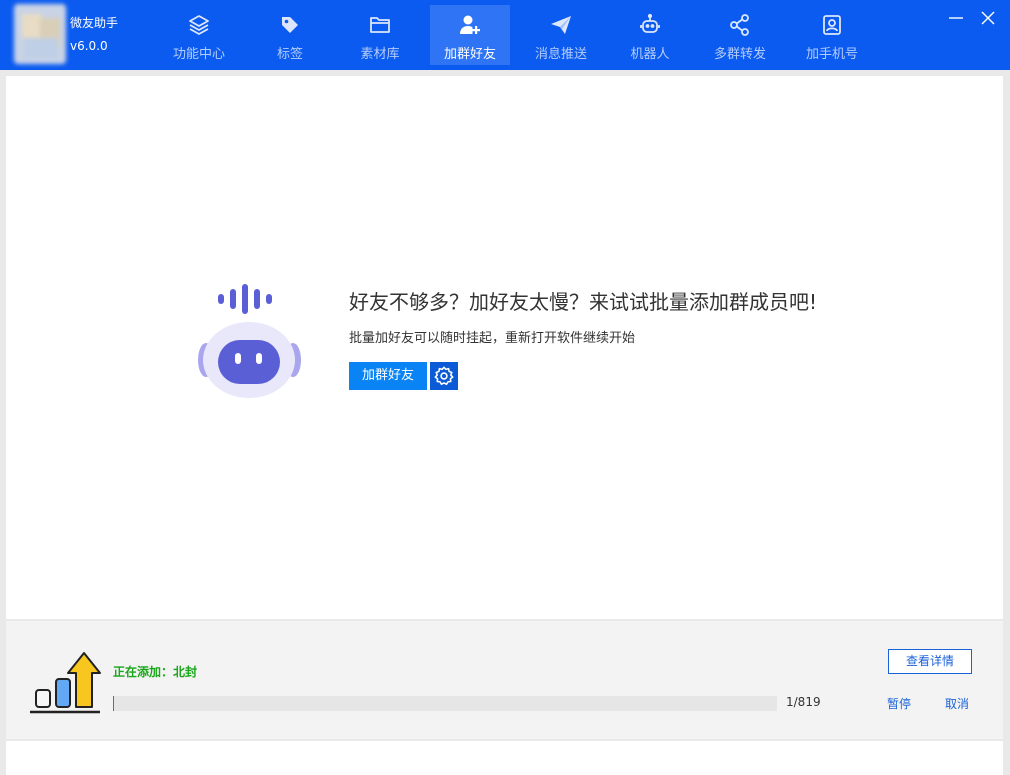  Describe the element at coordinates (94, 23) in the screenshot. I see `app-name: 微友助手` at that location.